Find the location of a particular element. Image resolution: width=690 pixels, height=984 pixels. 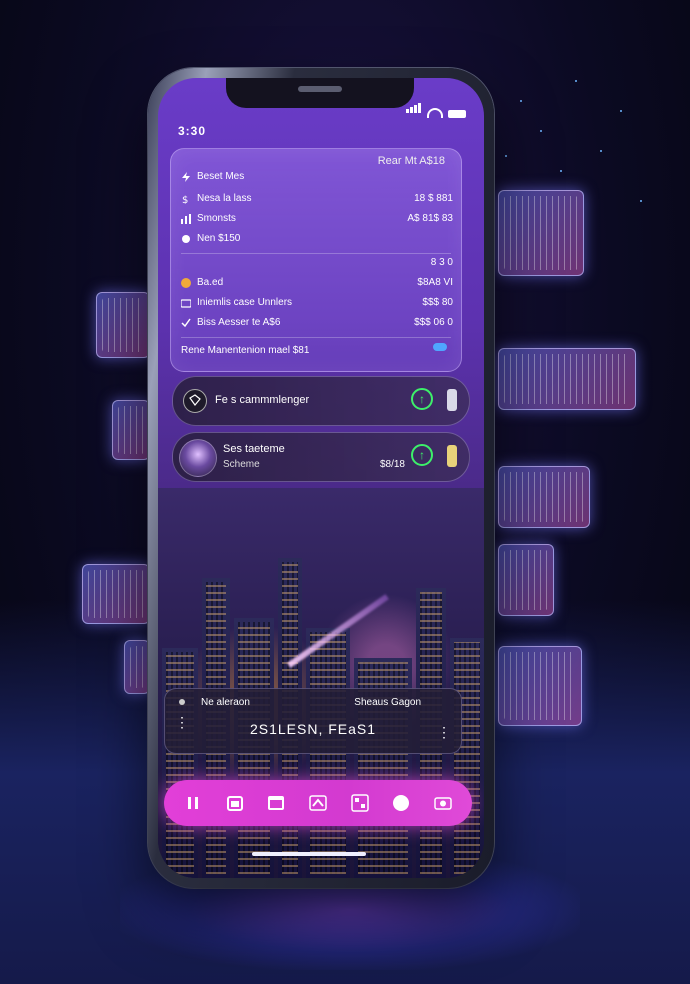

bars-icon is located at coordinates (186, 219).